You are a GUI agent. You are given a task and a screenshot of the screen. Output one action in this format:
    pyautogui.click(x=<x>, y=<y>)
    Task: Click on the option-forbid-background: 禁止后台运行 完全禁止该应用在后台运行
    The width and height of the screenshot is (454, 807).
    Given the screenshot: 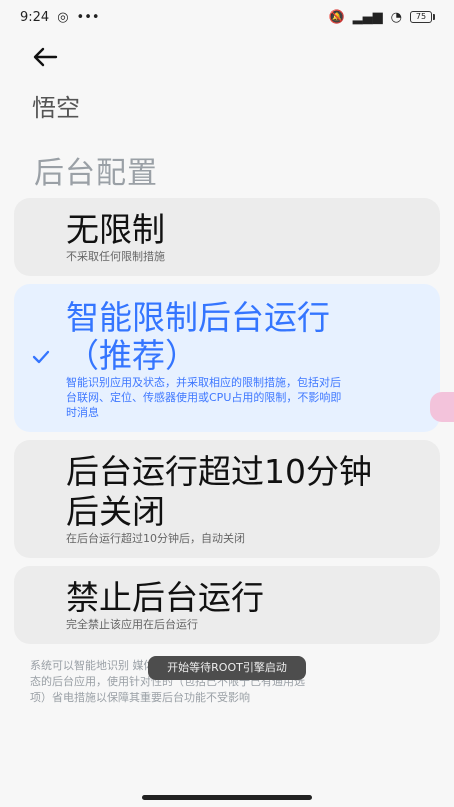 What is the action you would take?
    pyautogui.click(x=227, y=605)
    